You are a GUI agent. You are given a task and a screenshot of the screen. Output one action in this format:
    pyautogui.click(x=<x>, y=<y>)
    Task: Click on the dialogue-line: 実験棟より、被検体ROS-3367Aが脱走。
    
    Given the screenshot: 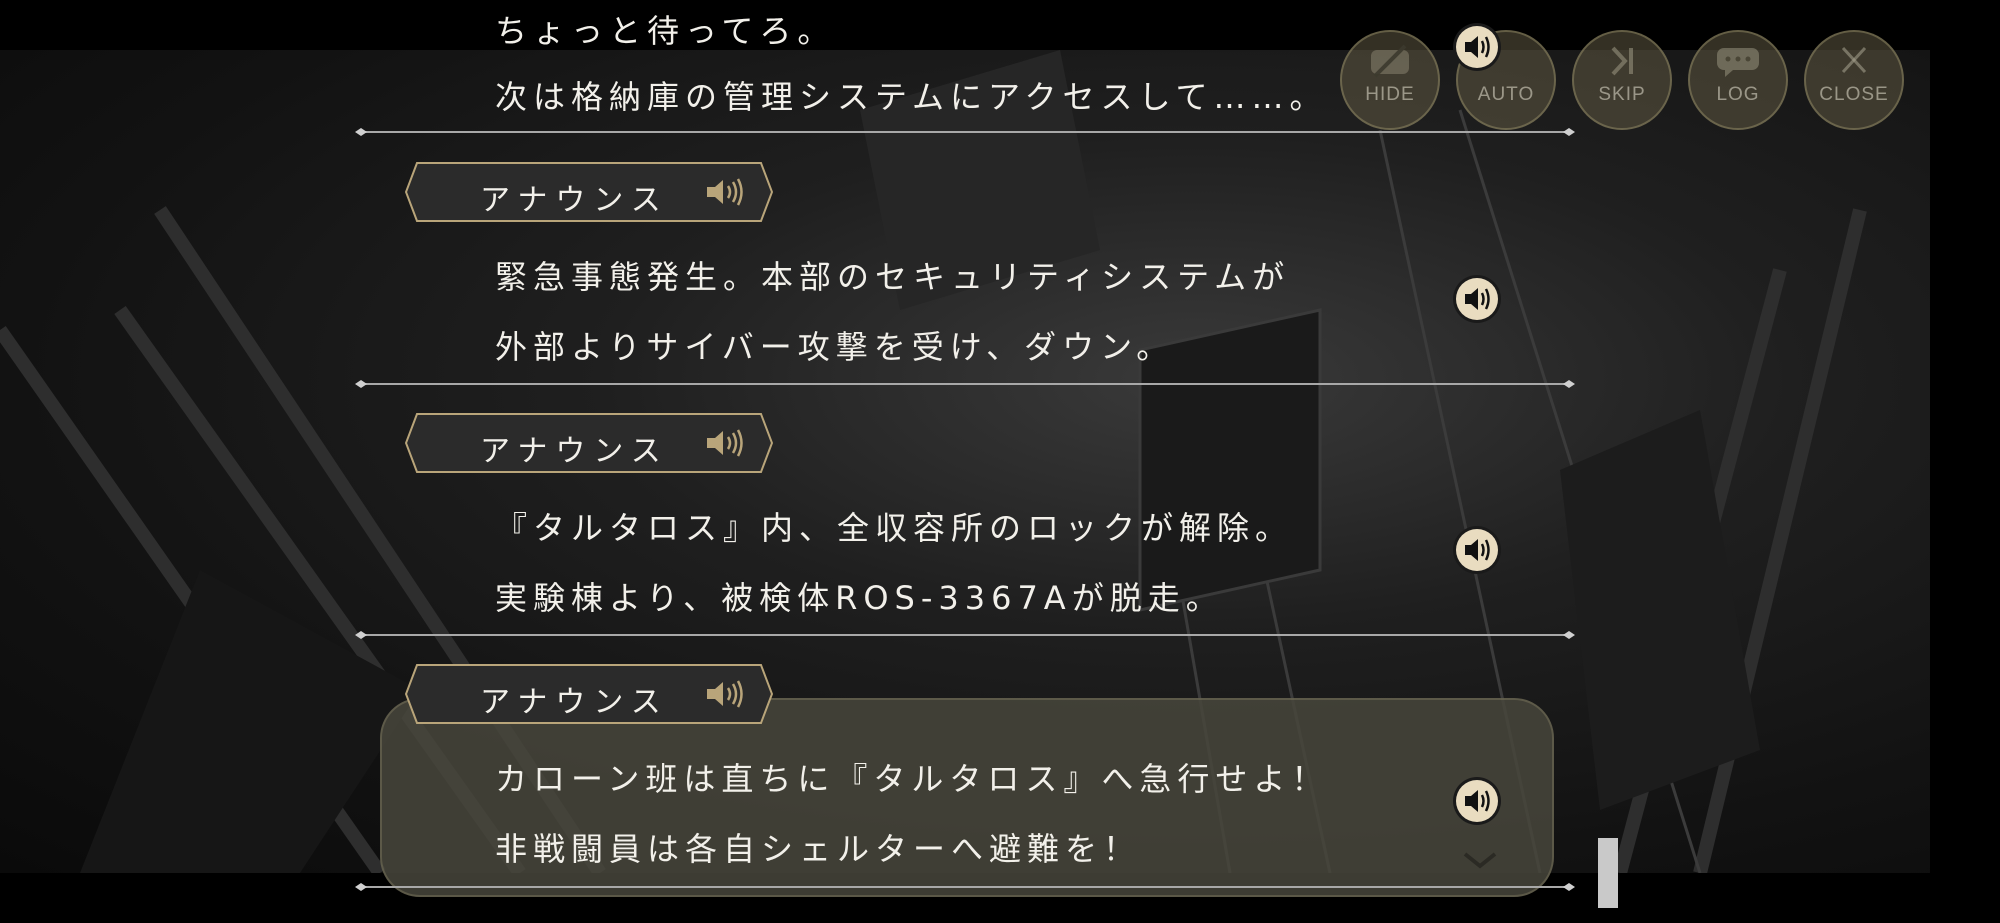 What is the action you would take?
    pyautogui.click(x=859, y=598)
    